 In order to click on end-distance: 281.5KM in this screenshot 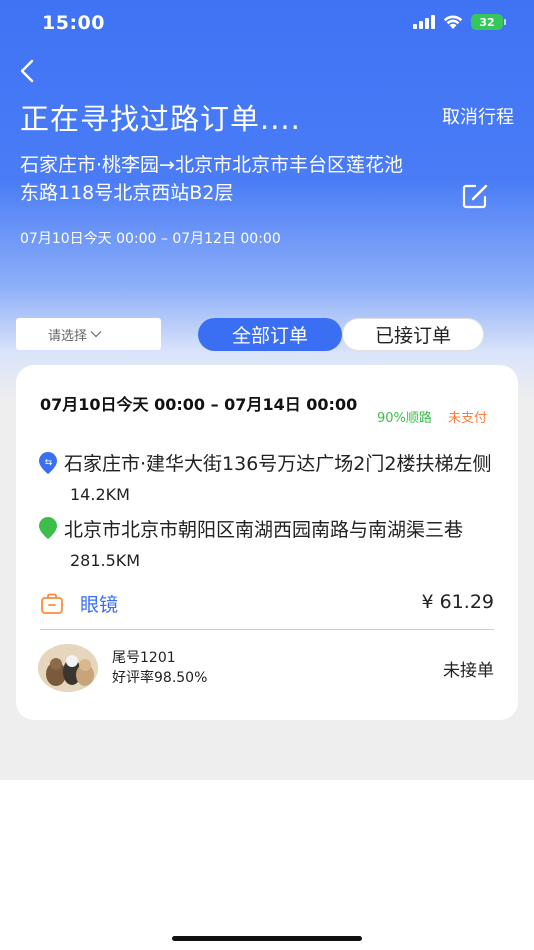, I will do `click(105, 560)`.